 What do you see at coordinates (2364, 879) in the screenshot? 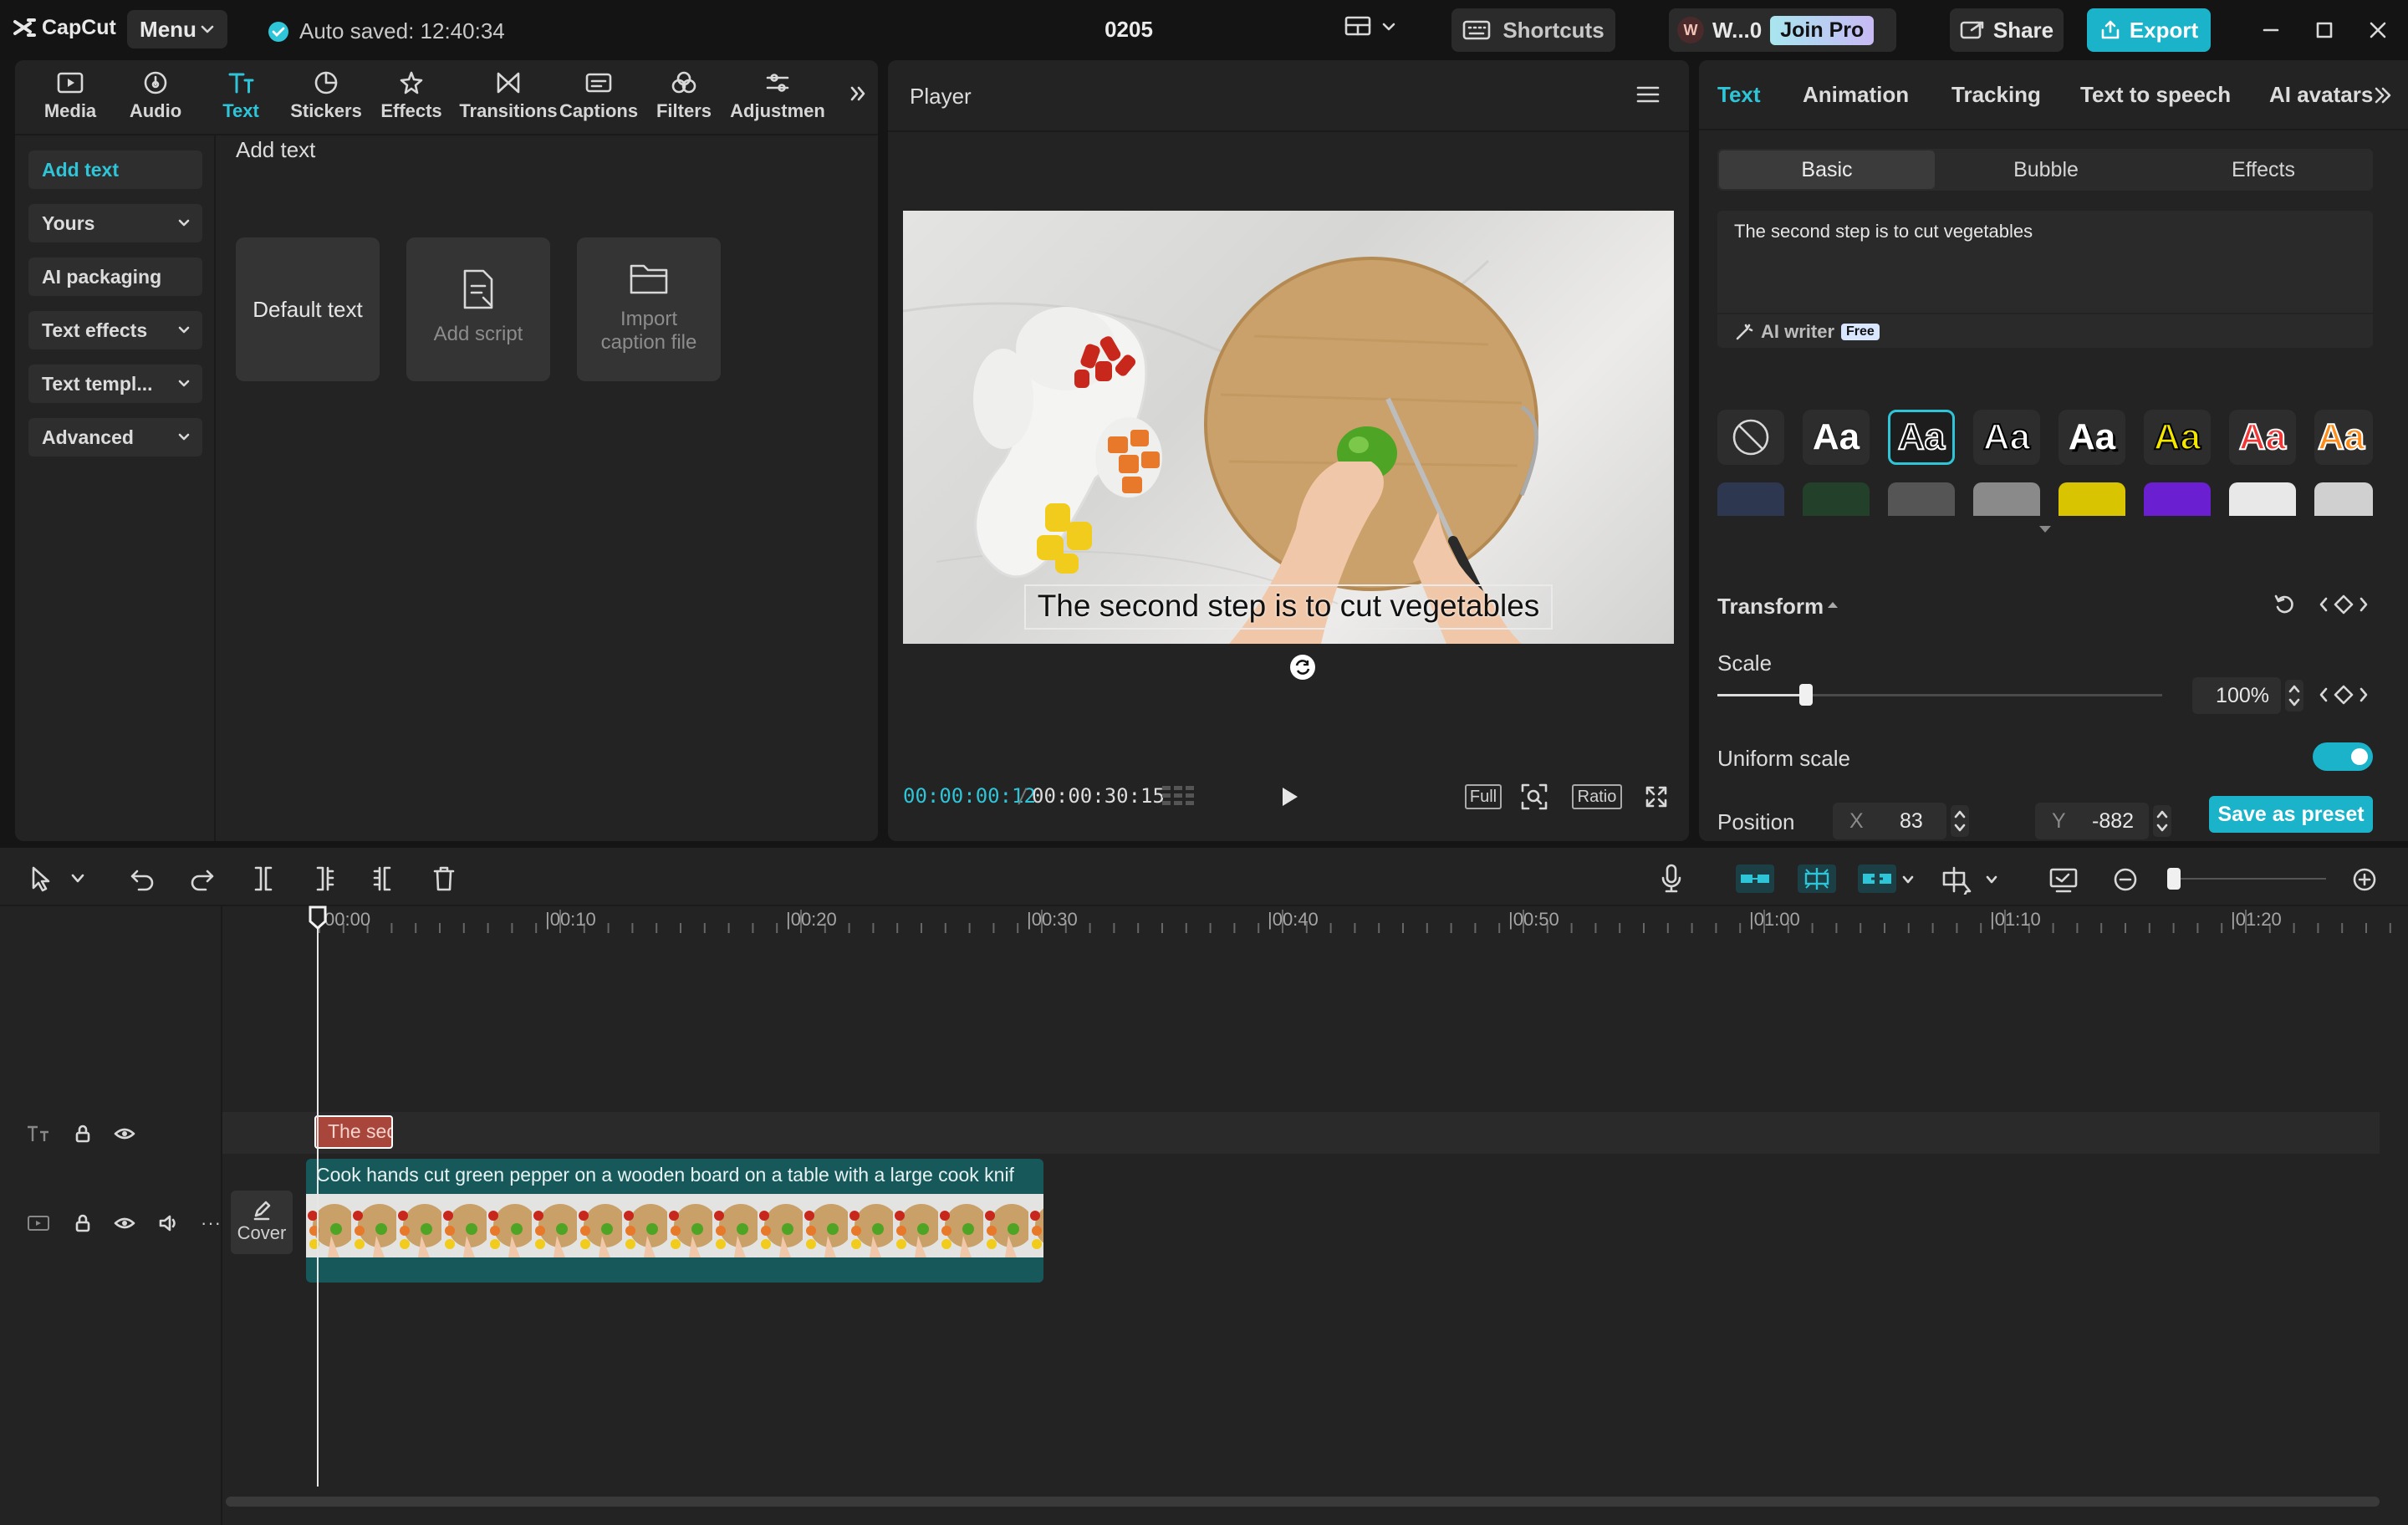
I see `zoom-in-icon` at bounding box center [2364, 879].